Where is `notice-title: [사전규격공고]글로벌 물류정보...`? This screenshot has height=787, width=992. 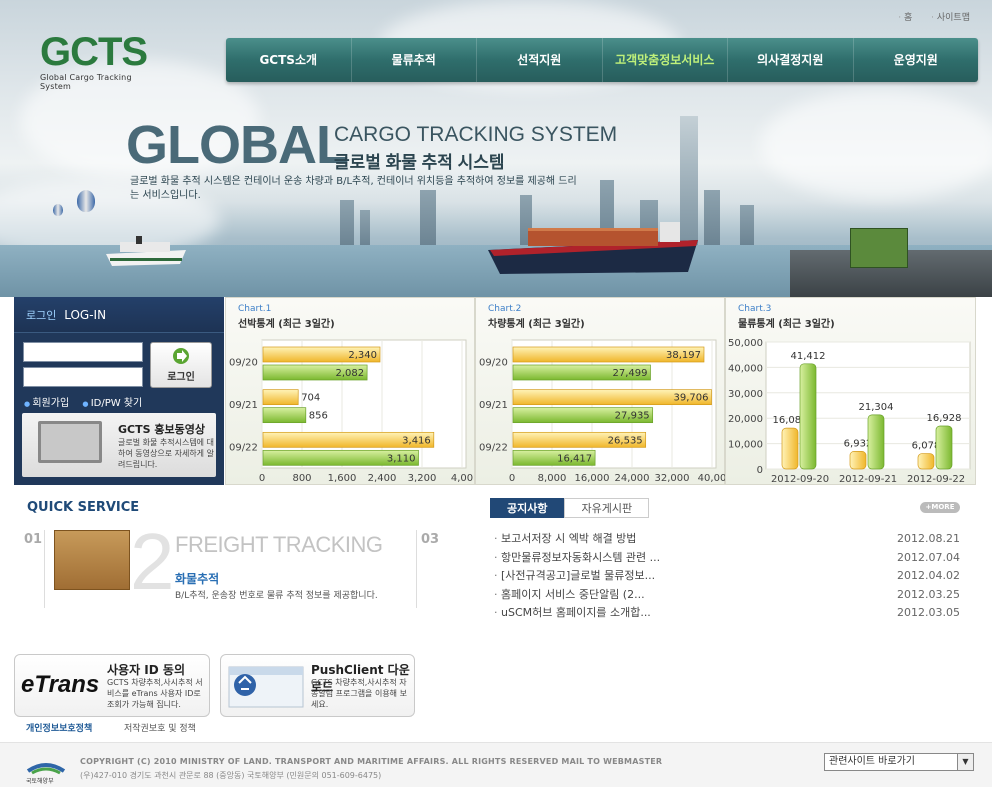
notice-title: [사전규격공고]글로벌 물류정보... is located at coordinates (574, 576).